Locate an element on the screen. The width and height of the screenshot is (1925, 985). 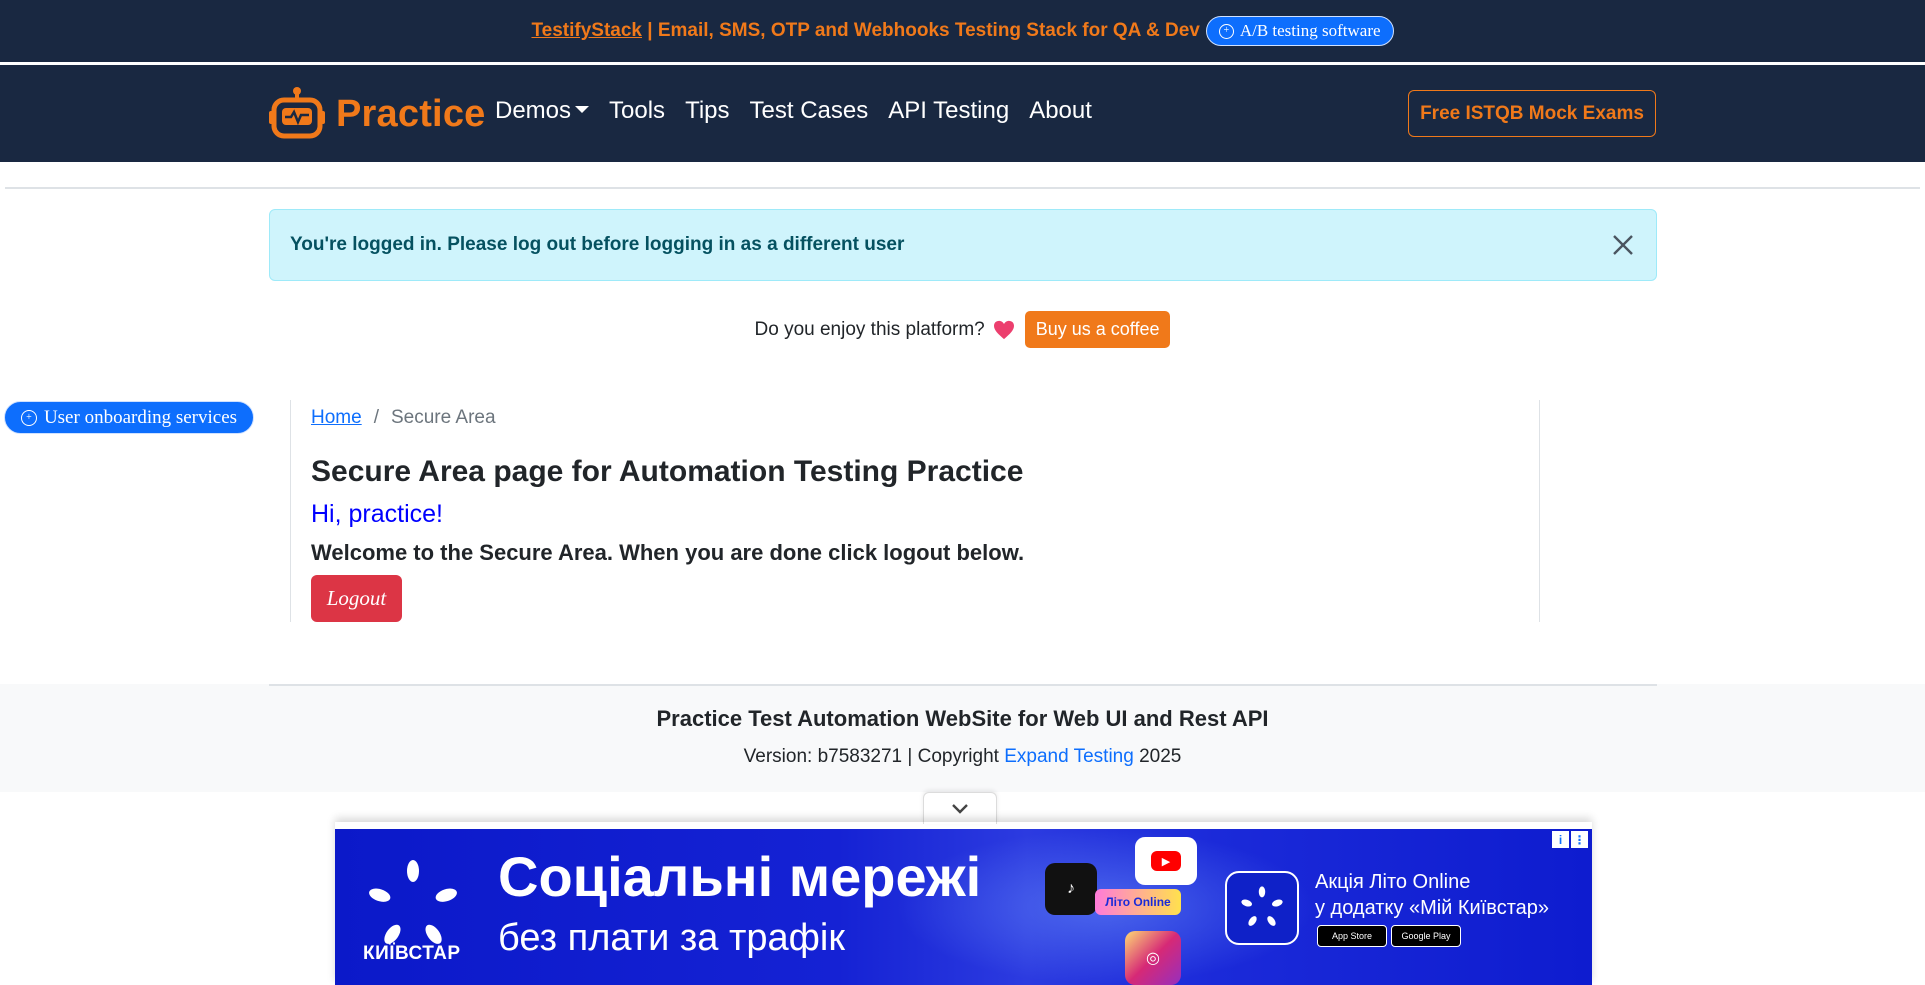
ad-info-controls: i ⋮ is located at coordinates (1570, 839).